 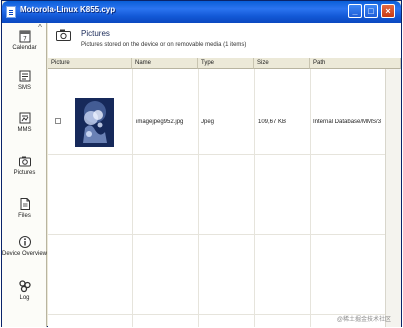 I want to click on column-header-path: Path, so click(x=355, y=63).